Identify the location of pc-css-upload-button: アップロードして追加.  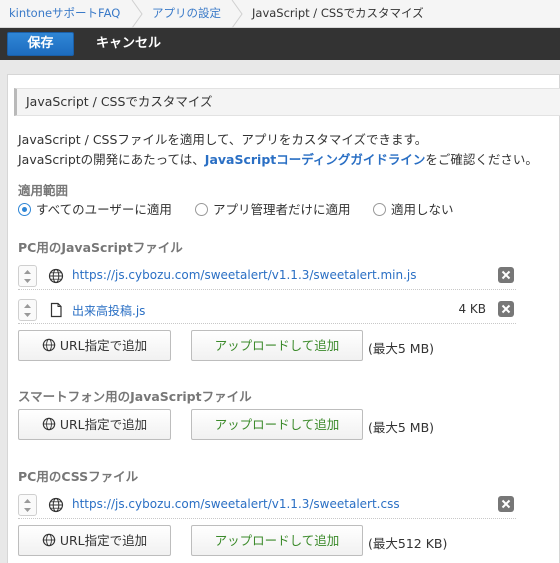
(277, 540).